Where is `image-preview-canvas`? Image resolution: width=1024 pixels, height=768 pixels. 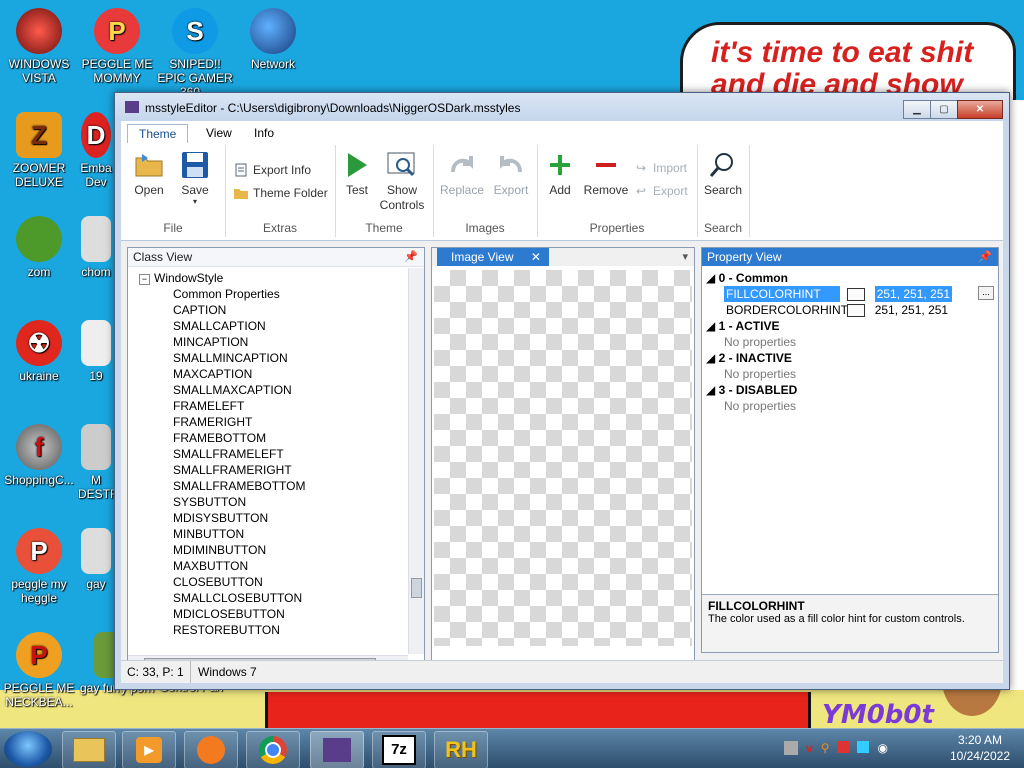 image-preview-canvas is located at coordinates (563, 458).